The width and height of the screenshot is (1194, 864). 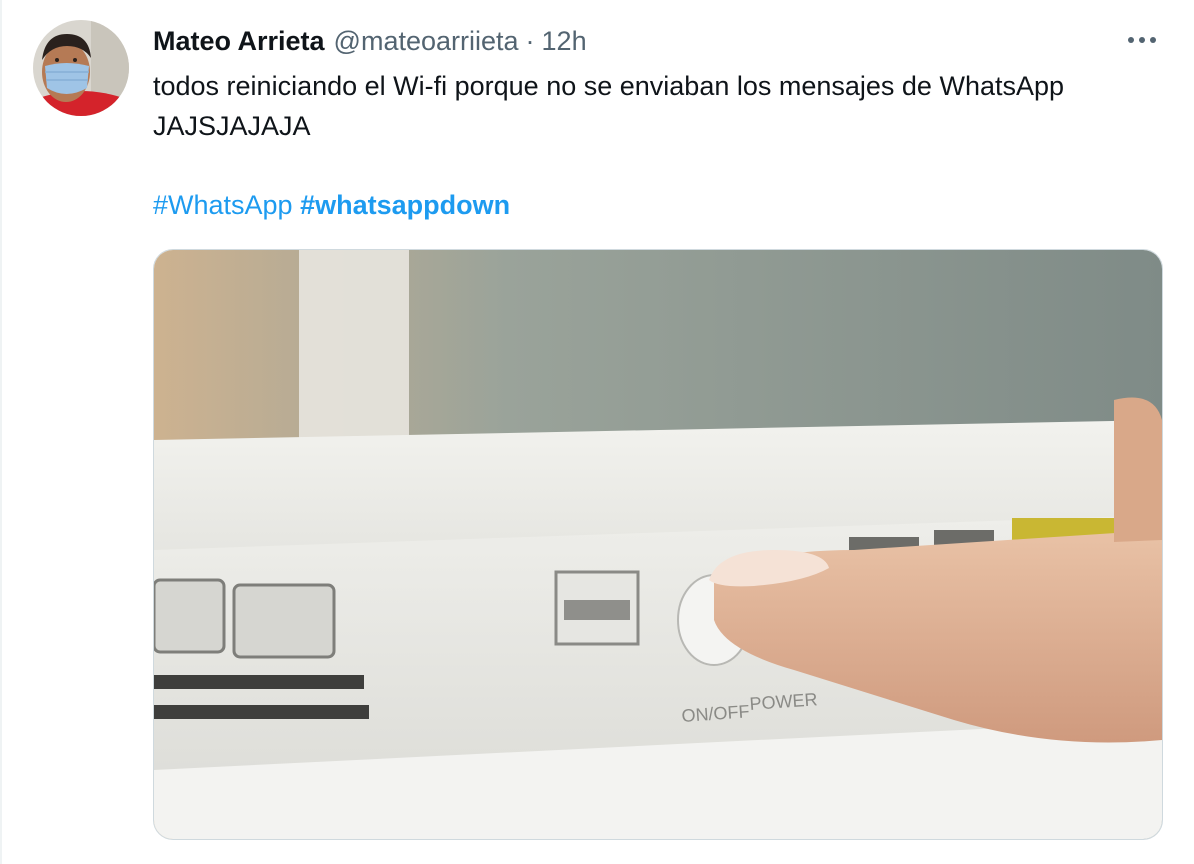 What do you see at coordinates (239, 41) in the screenshot?
I see `author-display-name: Mateo Arrieta` at bounding box center [239, 41].